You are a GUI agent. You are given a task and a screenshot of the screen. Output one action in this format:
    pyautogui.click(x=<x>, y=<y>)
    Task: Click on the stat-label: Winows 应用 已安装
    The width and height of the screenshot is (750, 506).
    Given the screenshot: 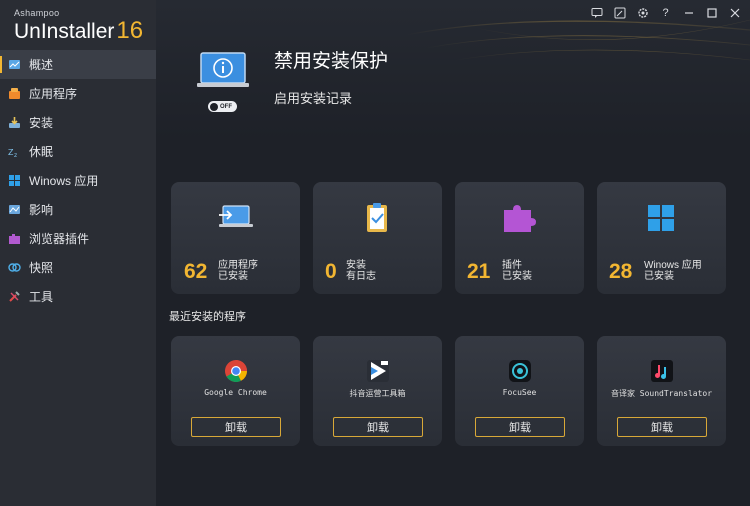 What is the action you would take?
    pyautogui.click(x=673, y=271)
    